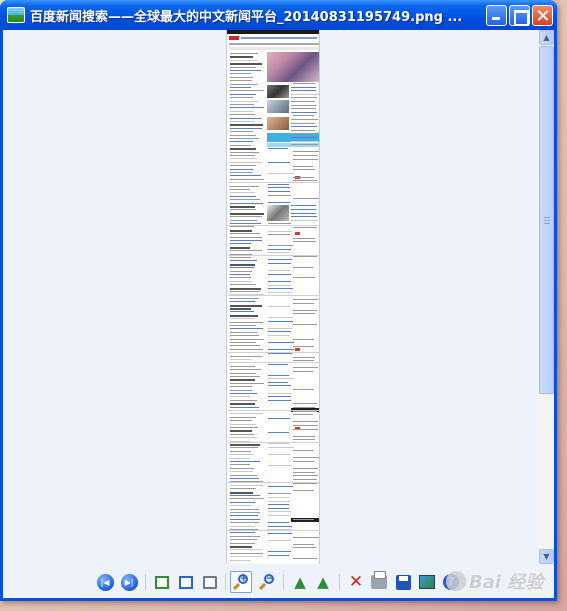 This screenshot has height=611, width=567. I want to click on save-button, so click(403, 582).